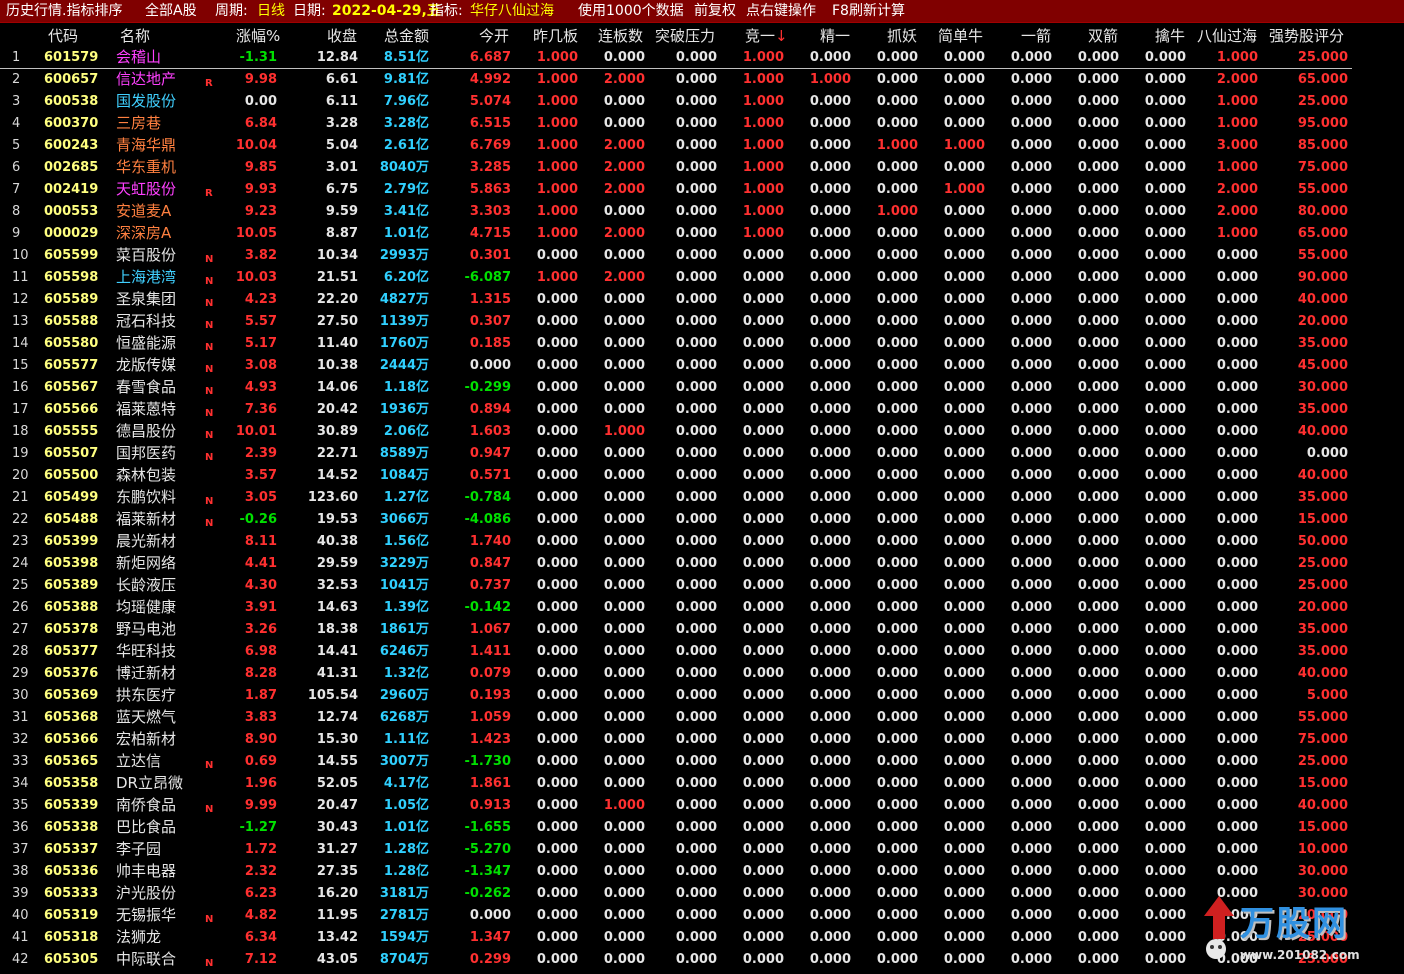 The width and height of the screenshot is (1404, 974). Describe the element at coordinates (337, 475) in the screenshot. I see `close-price: 14.52` at that location.